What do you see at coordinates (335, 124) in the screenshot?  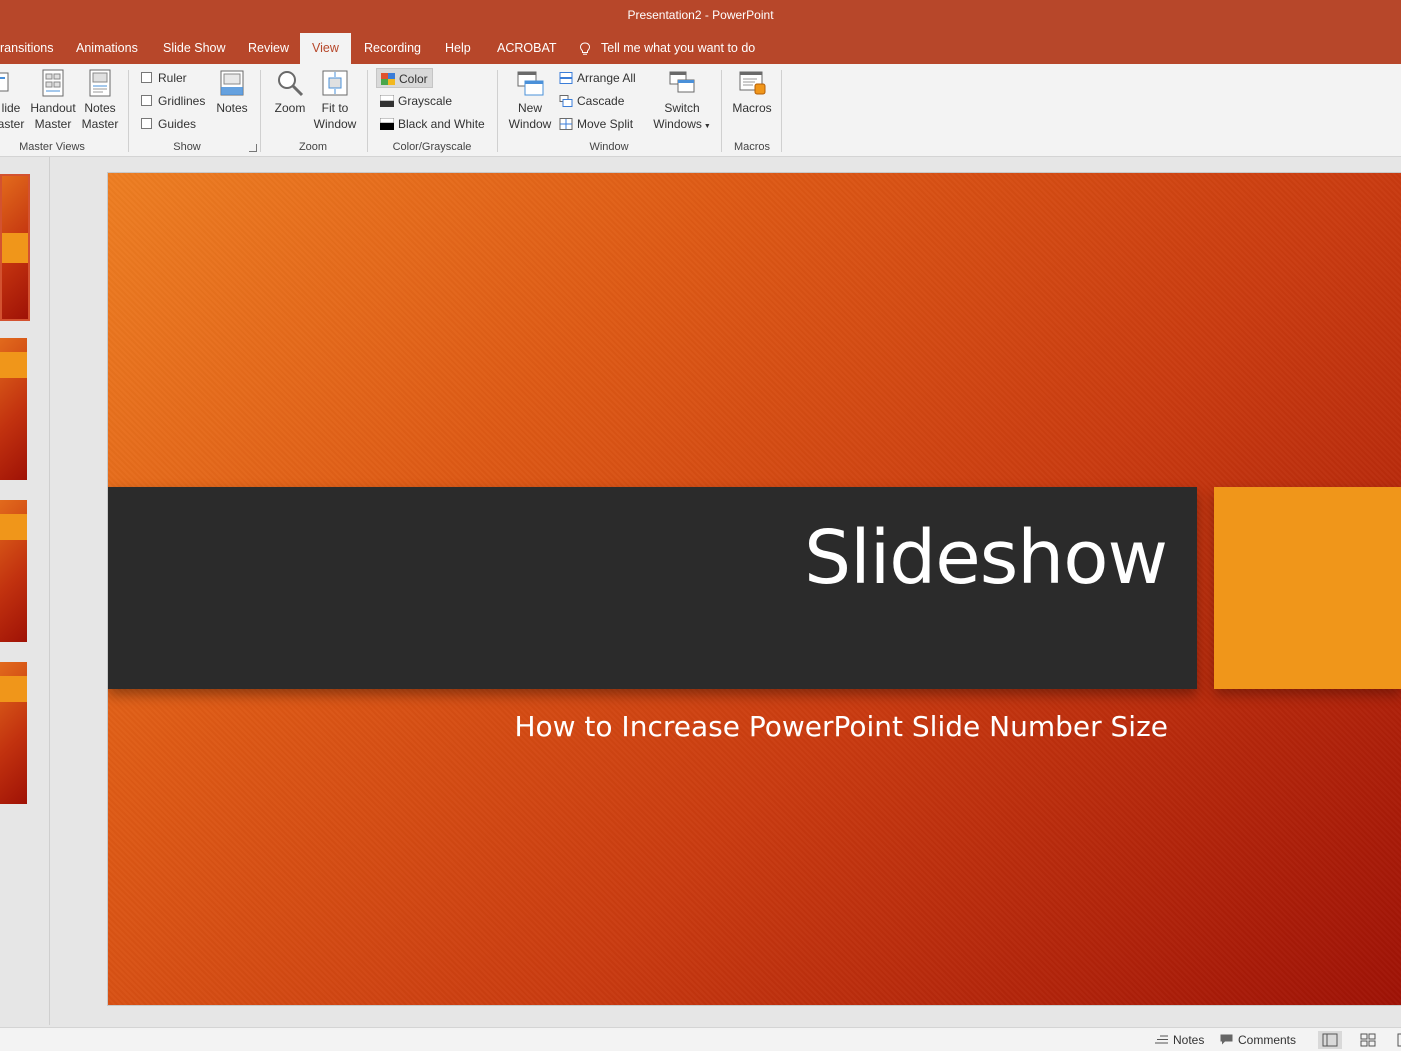 I see `fit-to-window-label-2: Window` at bounding box center [335, 124].